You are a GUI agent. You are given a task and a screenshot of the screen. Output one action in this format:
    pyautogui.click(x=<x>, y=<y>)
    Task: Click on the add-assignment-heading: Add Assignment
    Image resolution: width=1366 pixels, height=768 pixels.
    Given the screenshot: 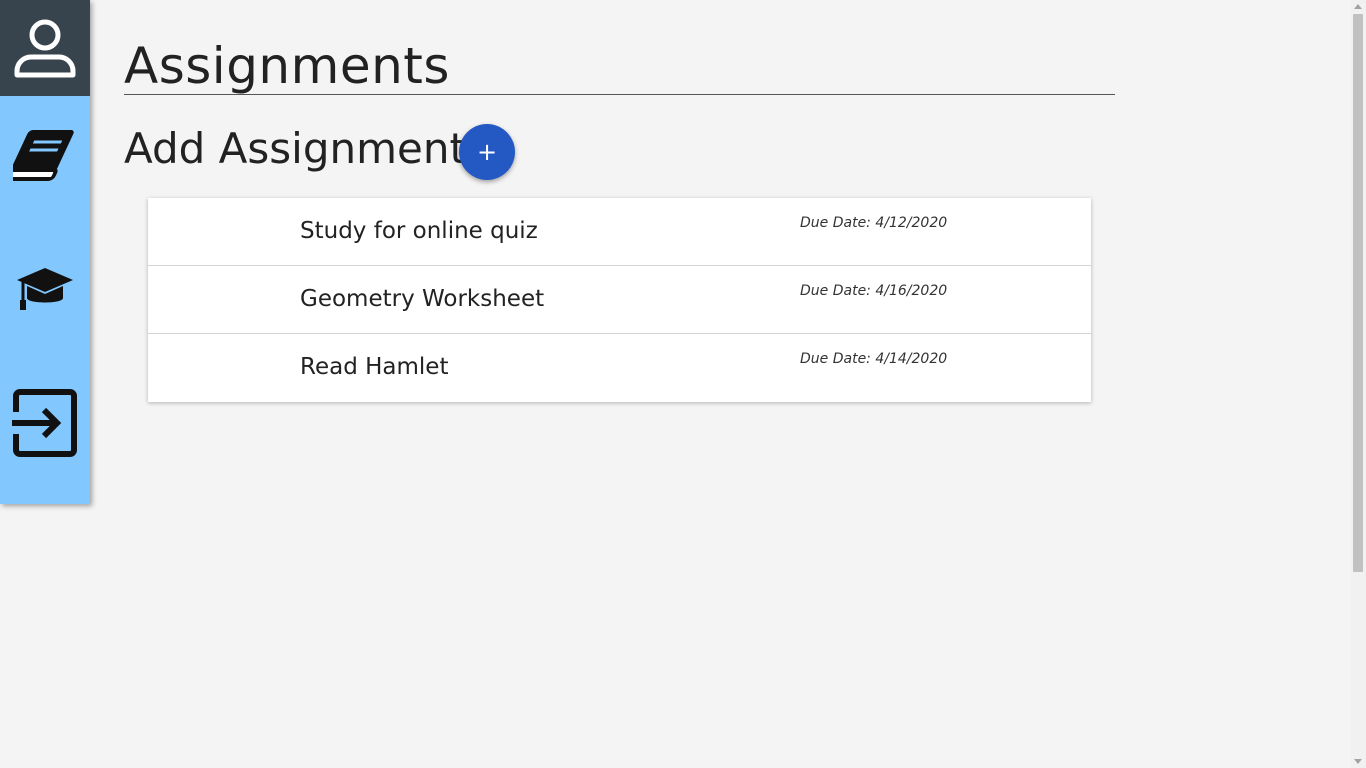 What is the action you would take?
    pyautogui.click(x=295, y=148)
    